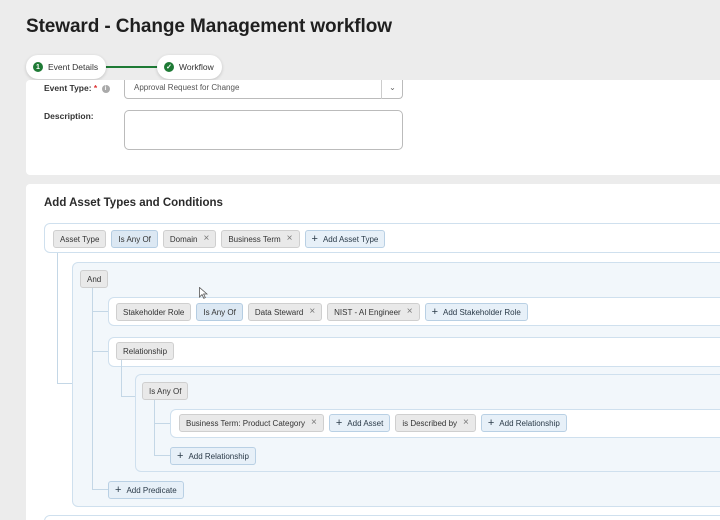 This screenshot has height=520, width=720. What do you see at coordinates (133, 203) in the screenshot?
I see `section-title: Add Asset Types and Conditions` at bounding box center [133, 203].